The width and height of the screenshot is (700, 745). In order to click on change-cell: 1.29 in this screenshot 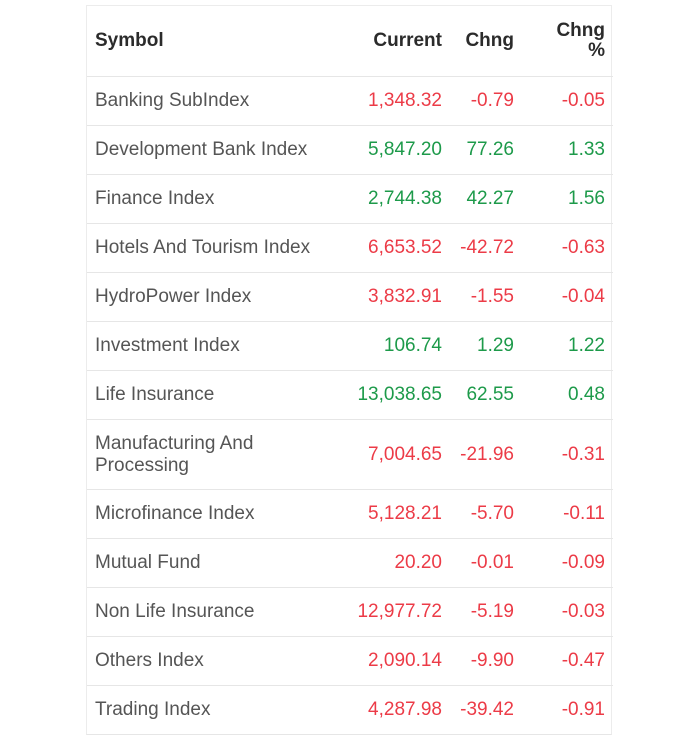, I will do `click(486, 346)`.